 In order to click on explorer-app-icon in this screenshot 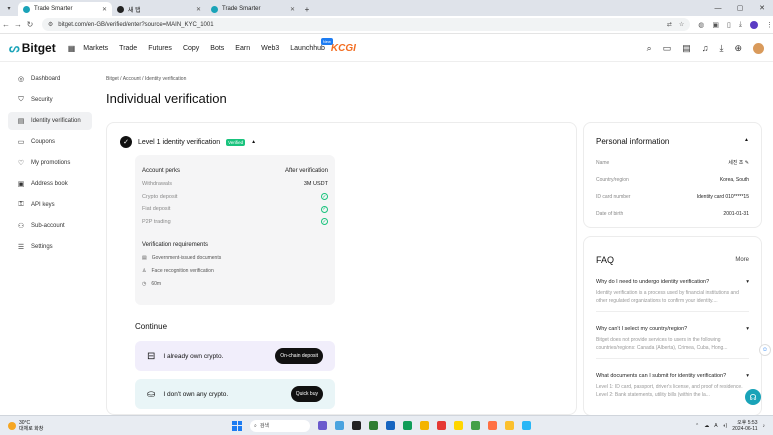, I will do `click(373, 425)`.